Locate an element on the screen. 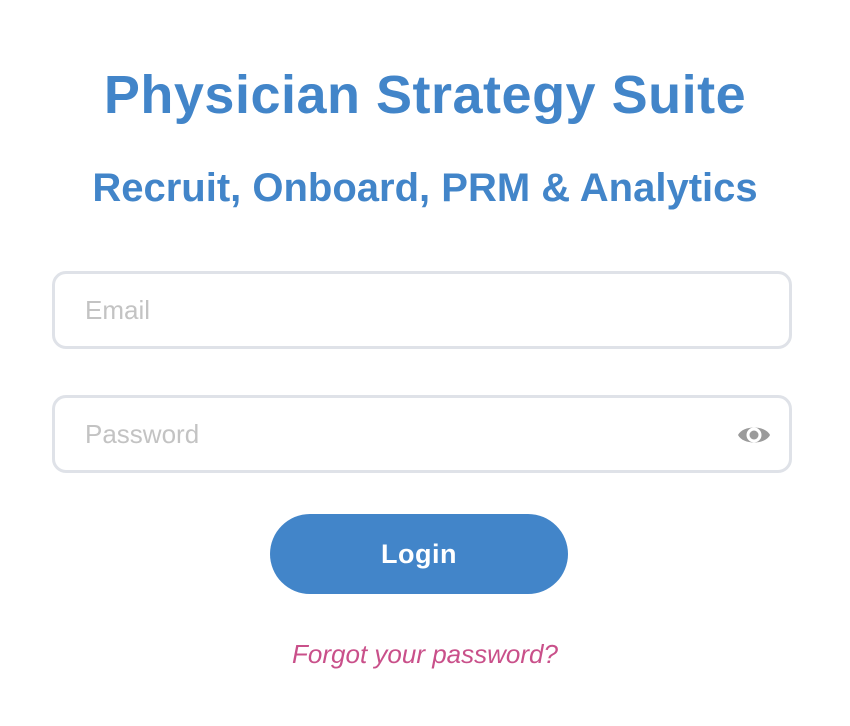 This screenshot has height=726, width=850. forgot-password-link: Forgot your password? is located at coordinates (425, 654).